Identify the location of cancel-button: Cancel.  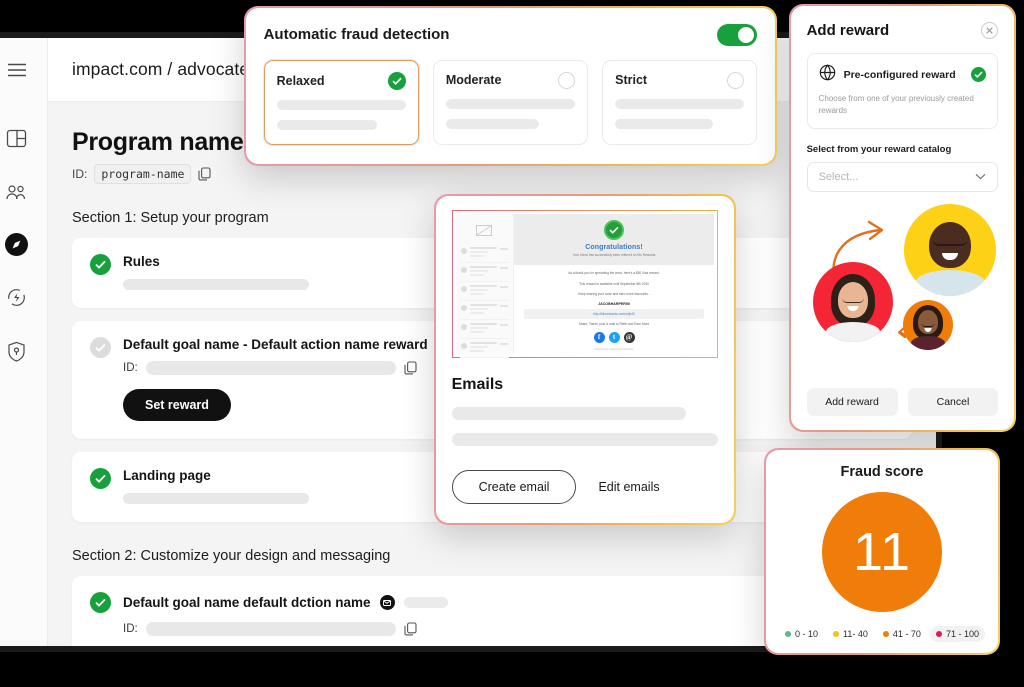
(953, 402).